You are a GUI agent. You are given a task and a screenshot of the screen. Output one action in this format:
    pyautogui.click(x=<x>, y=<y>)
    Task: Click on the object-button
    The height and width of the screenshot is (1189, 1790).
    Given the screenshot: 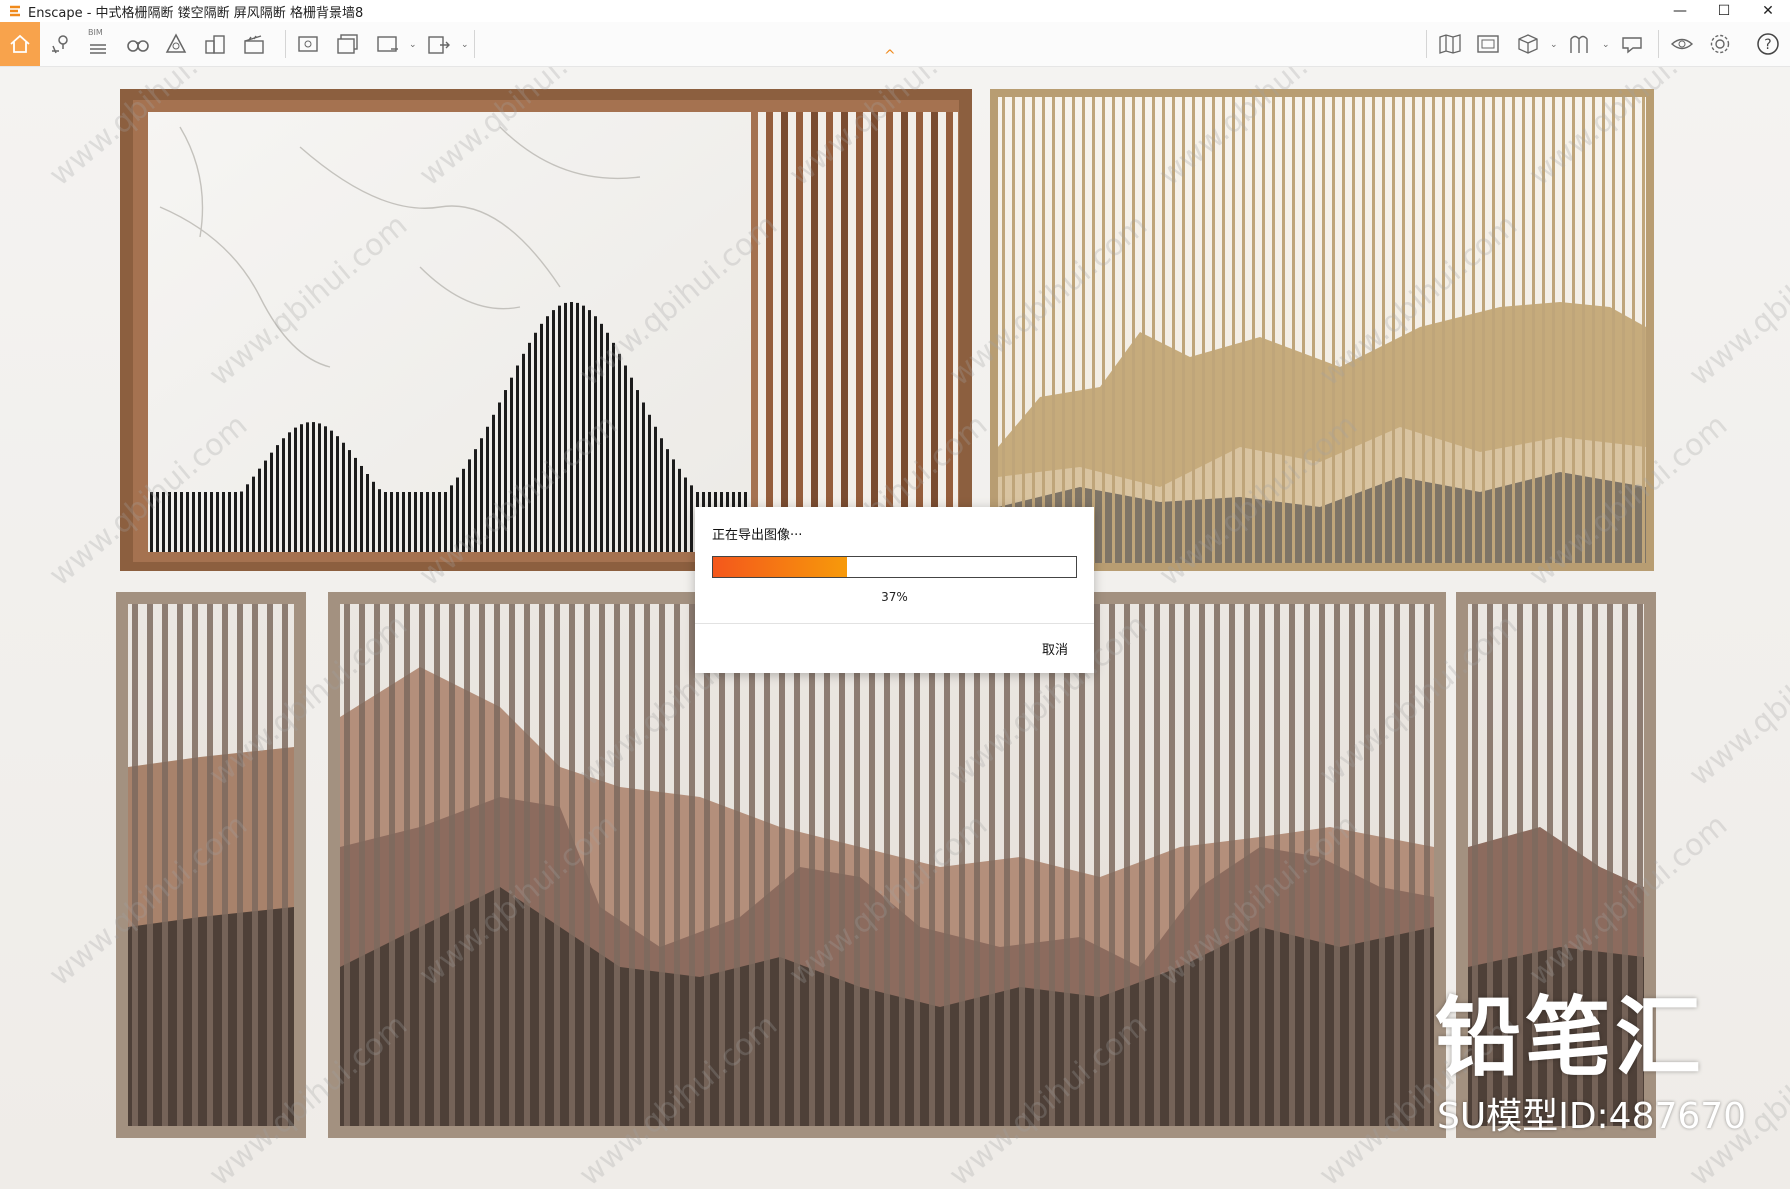 What is the action you would take?
    pyautogui.click(x=1528, y=44)
    